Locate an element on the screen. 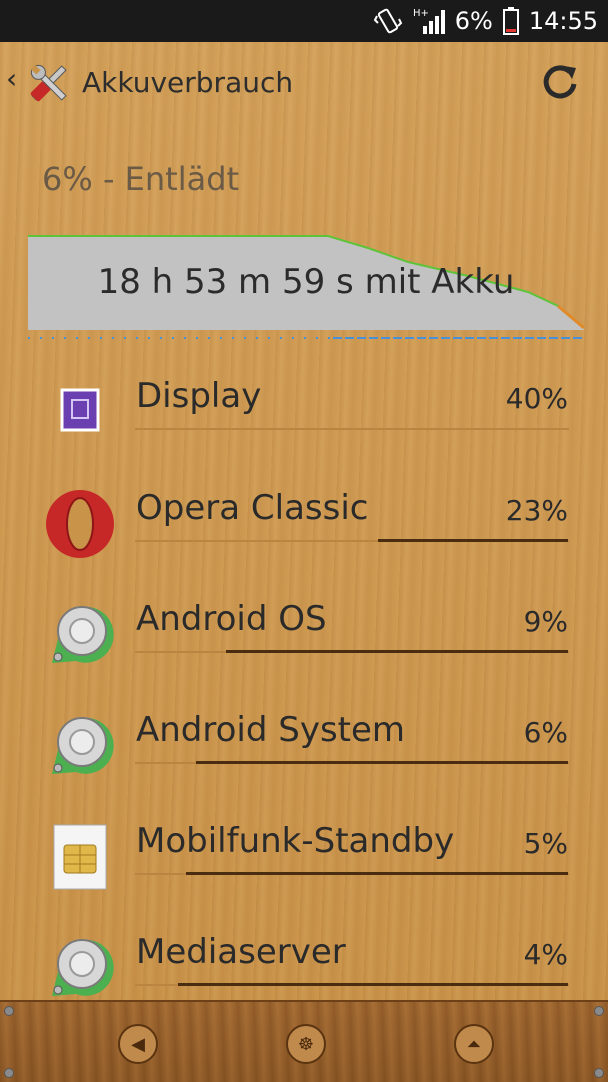  page-title: Akkuverbrauch is located at coordinates (188, 82).